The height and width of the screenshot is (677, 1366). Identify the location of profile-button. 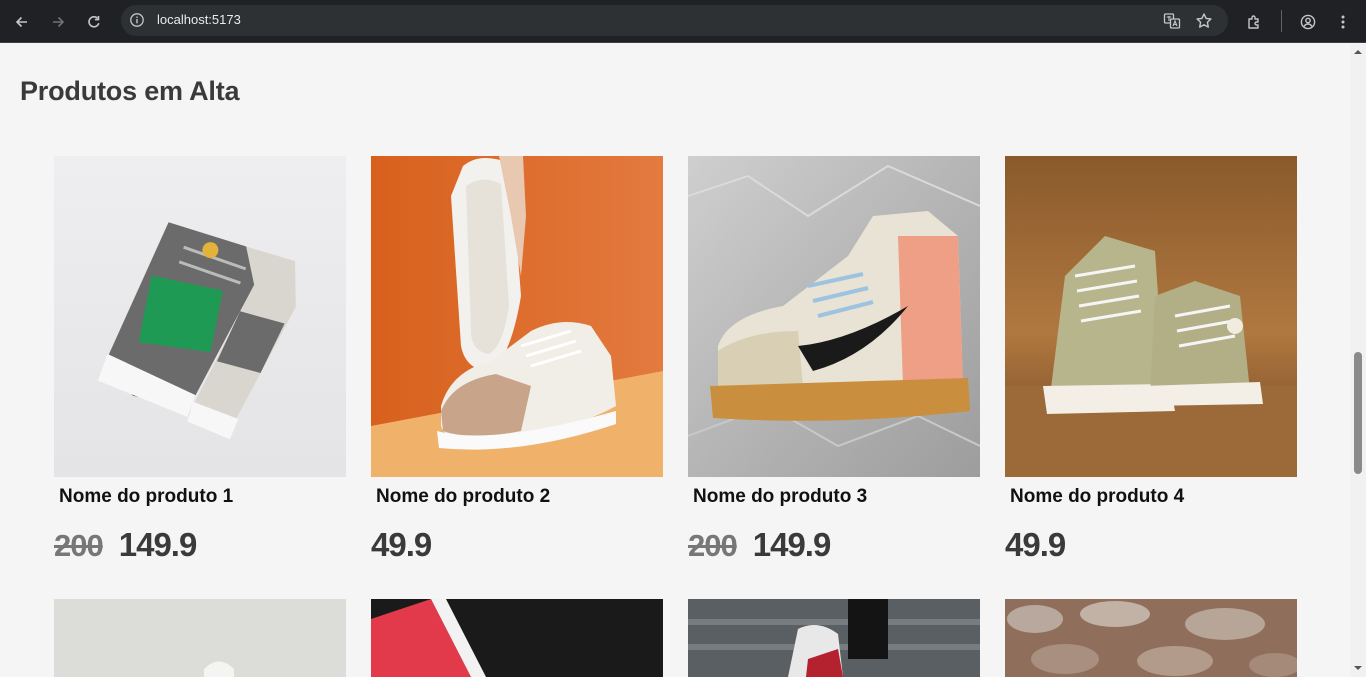
(1308, 22).